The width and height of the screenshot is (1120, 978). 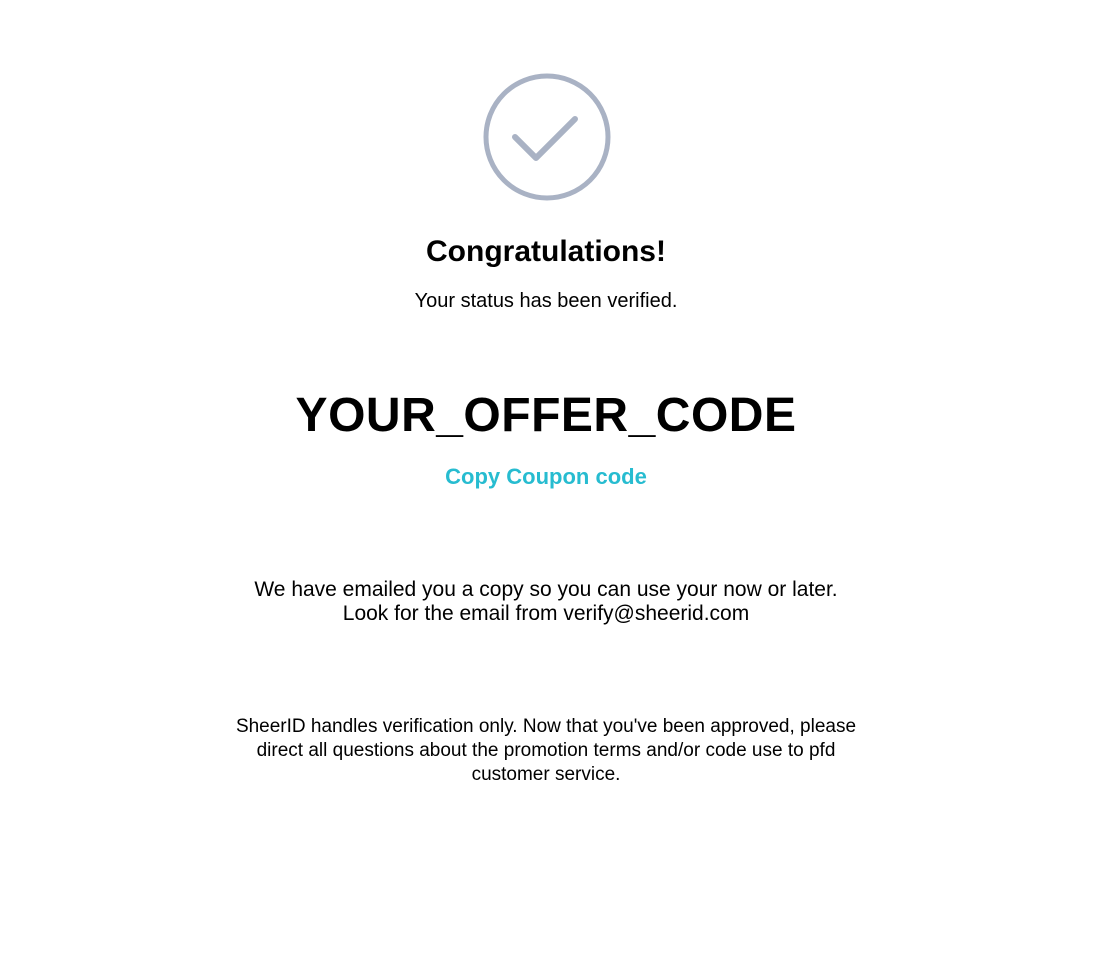 What do you see at coordinates (546, 251) in the screenshot?
I see `page-title: Congratulations!` at bounding box center [546, 251].